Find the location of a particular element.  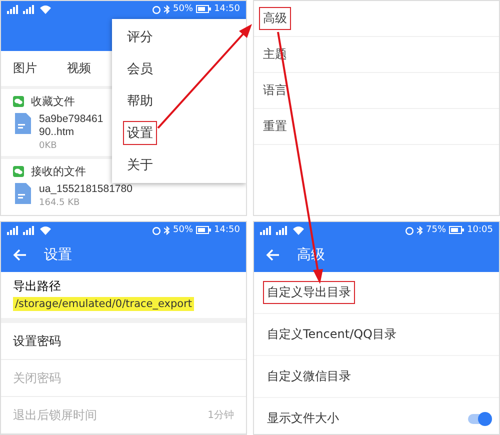

settings-item: 自定义微信目录 is located at coordinates (309, 376).